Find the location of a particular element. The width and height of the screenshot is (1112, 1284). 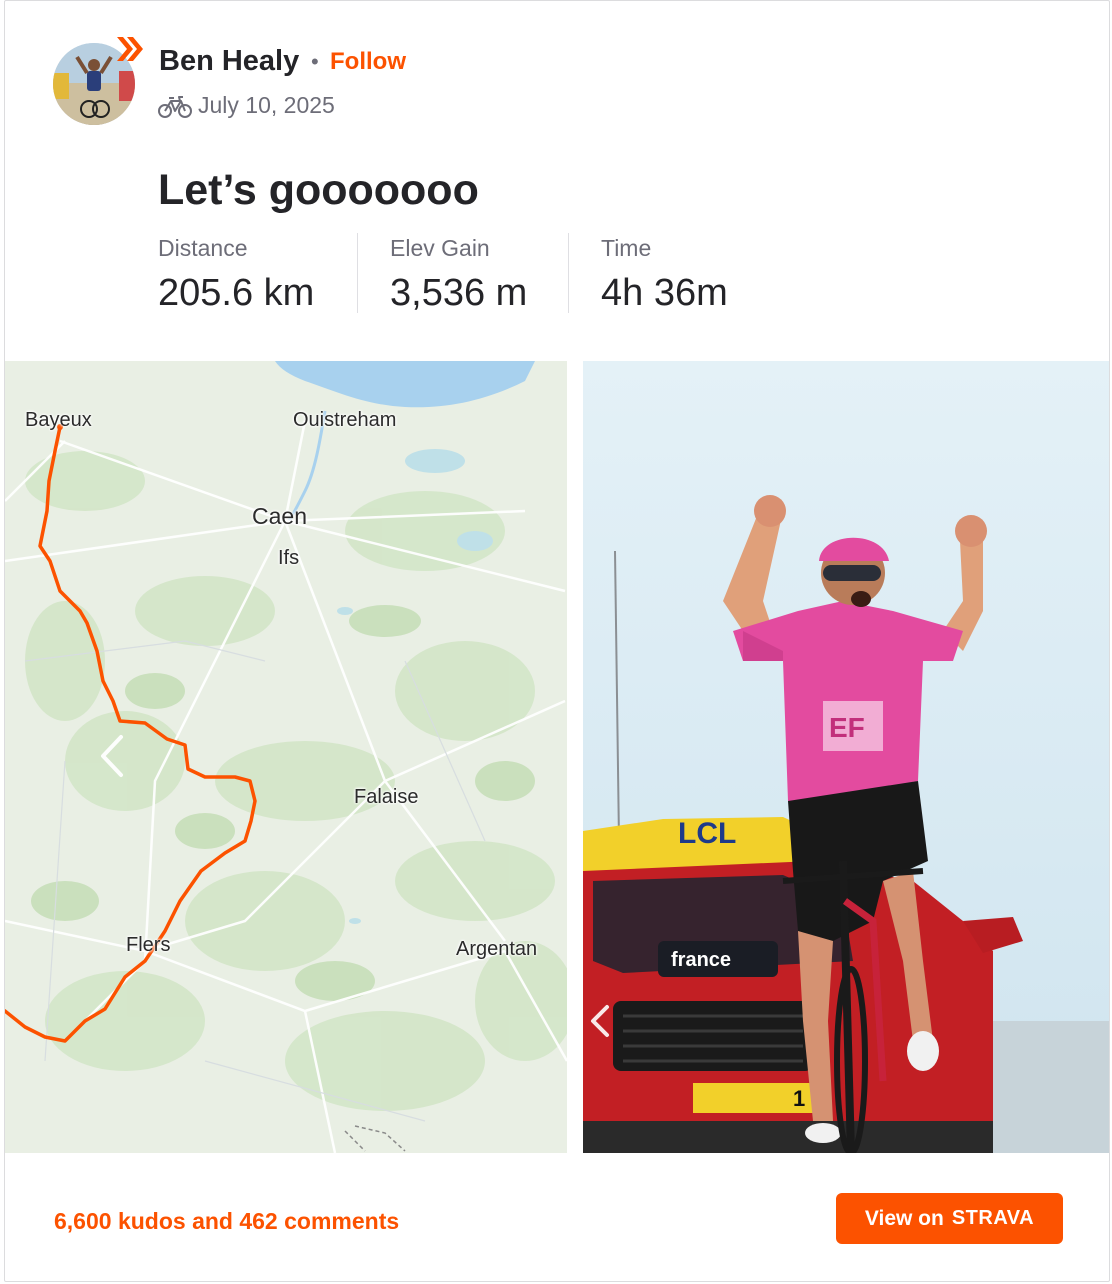

stat-label: Distance is located at coordinates (203, 248).